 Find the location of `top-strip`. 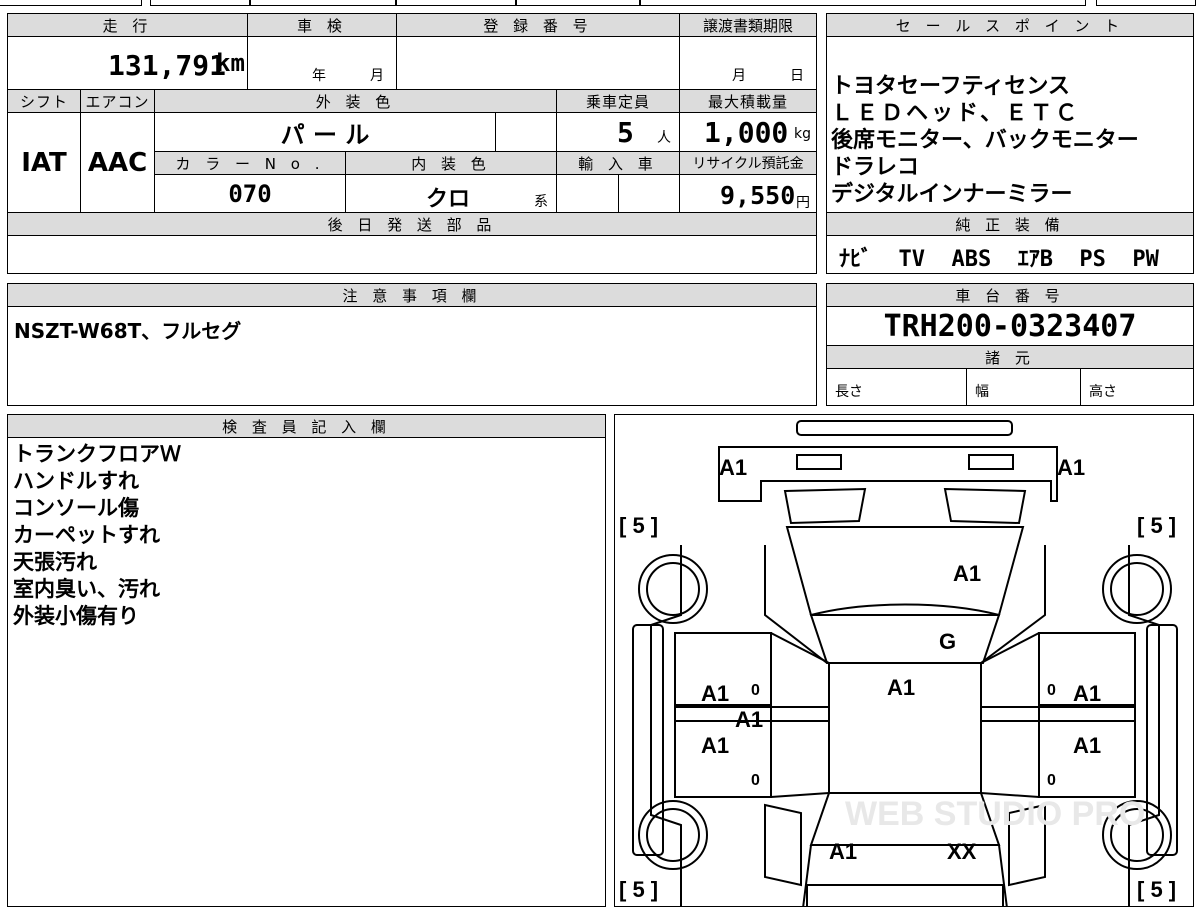

top-strip is located at coordinates (600, 4).